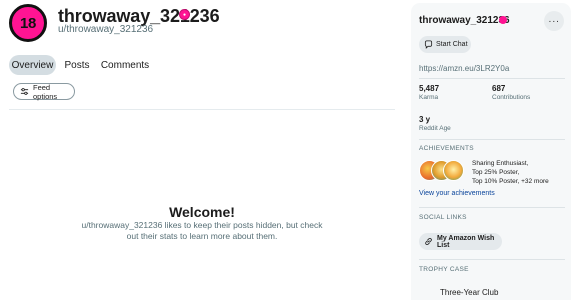 The image size is (574, 300). Describe the element at coordinates (24, 91) in the screenshot. I see `sliders-icon` at that location.